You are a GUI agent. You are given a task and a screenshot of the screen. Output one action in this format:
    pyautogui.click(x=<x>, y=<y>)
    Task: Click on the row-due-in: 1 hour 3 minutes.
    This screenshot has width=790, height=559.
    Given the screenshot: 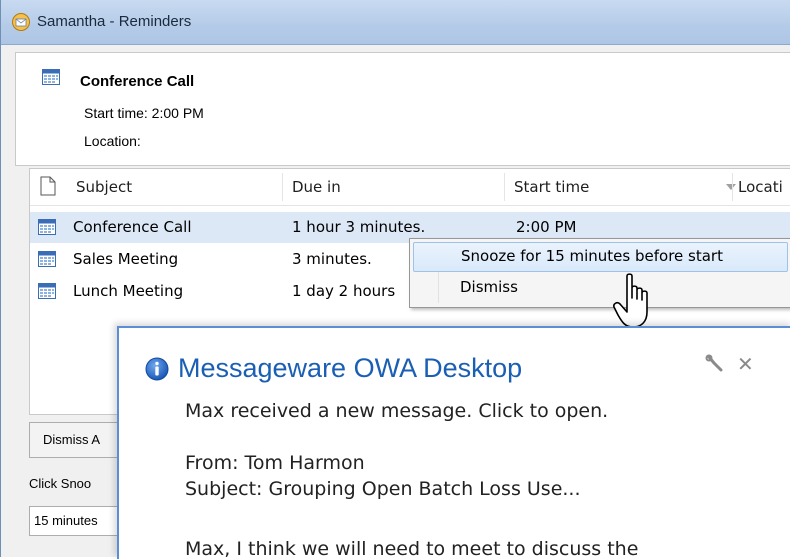 What is the action you would take?
    pyautogui.click(x=359, y=227)
    